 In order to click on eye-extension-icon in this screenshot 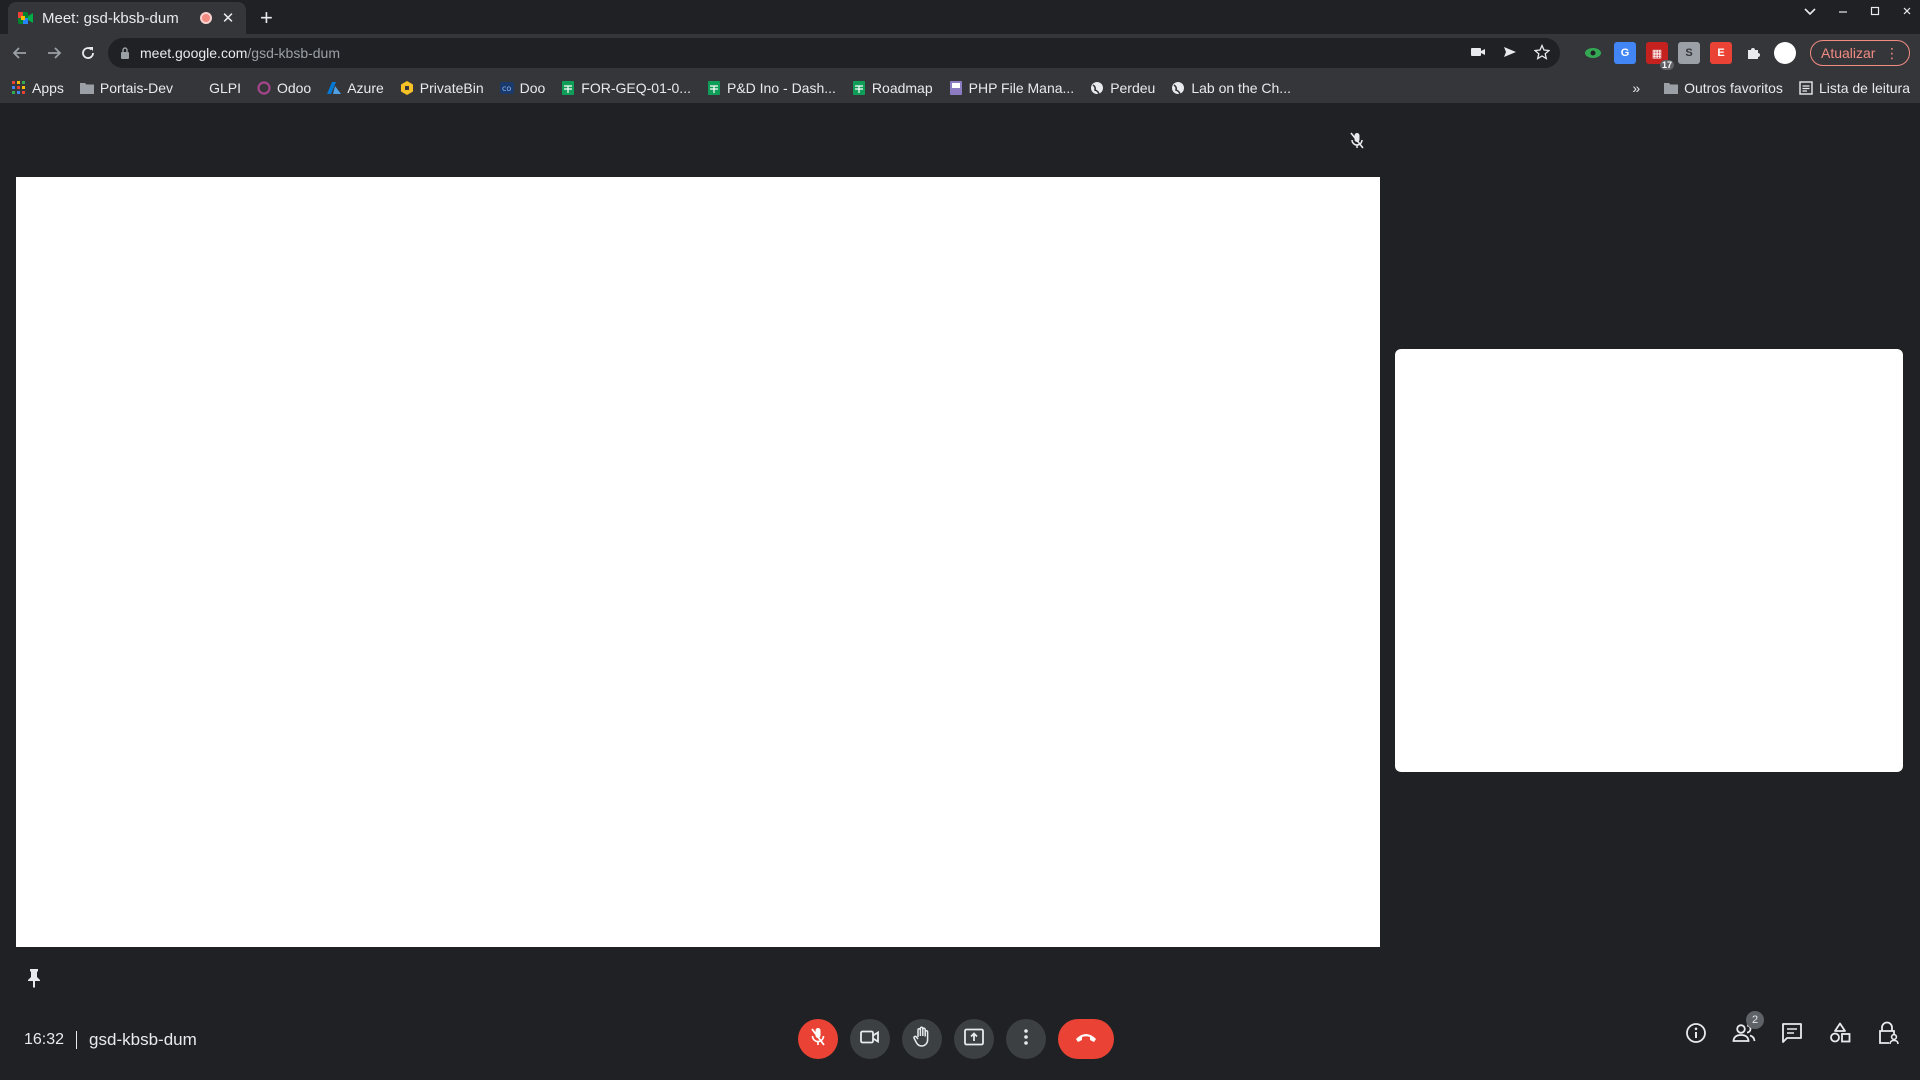, I will do `click(1593, 53)`.